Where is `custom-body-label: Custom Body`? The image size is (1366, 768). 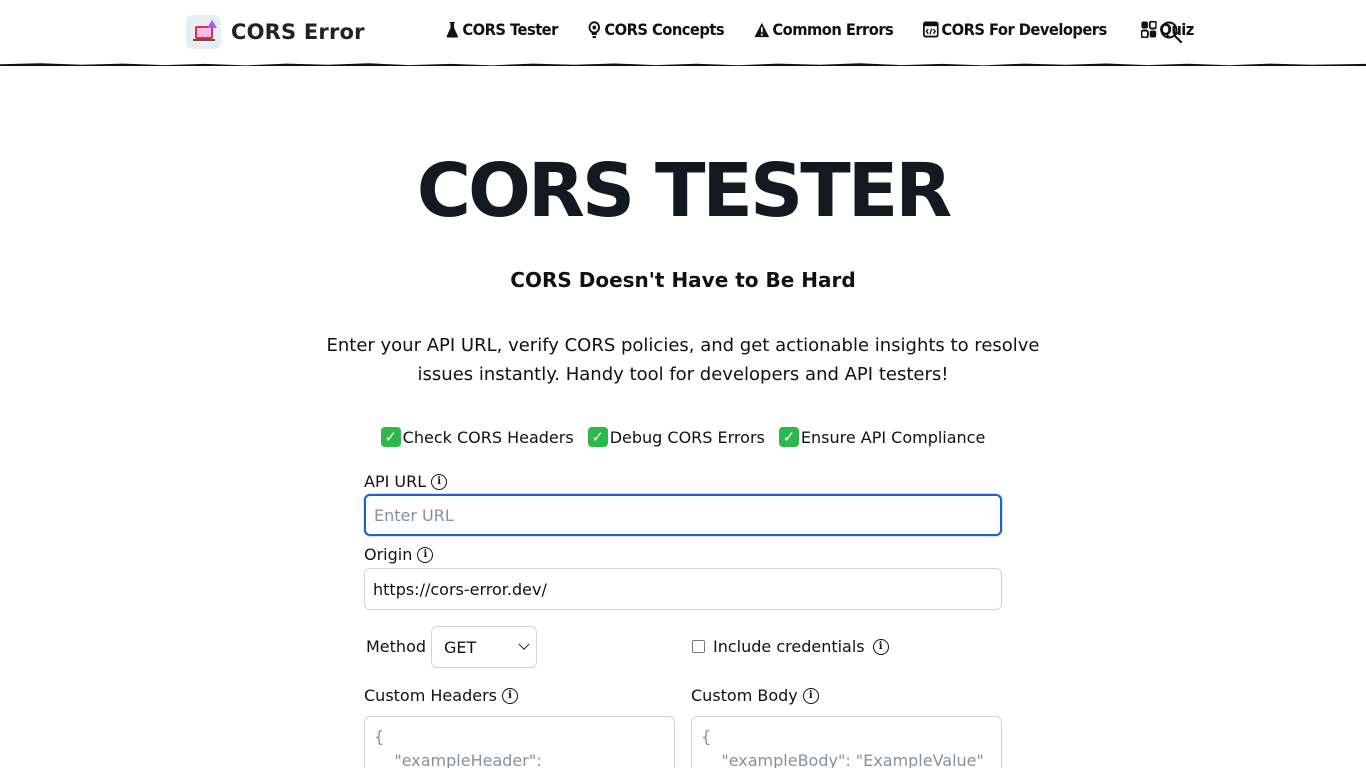
custom-body-label: Custom Body is located at coordinates (744, 695).